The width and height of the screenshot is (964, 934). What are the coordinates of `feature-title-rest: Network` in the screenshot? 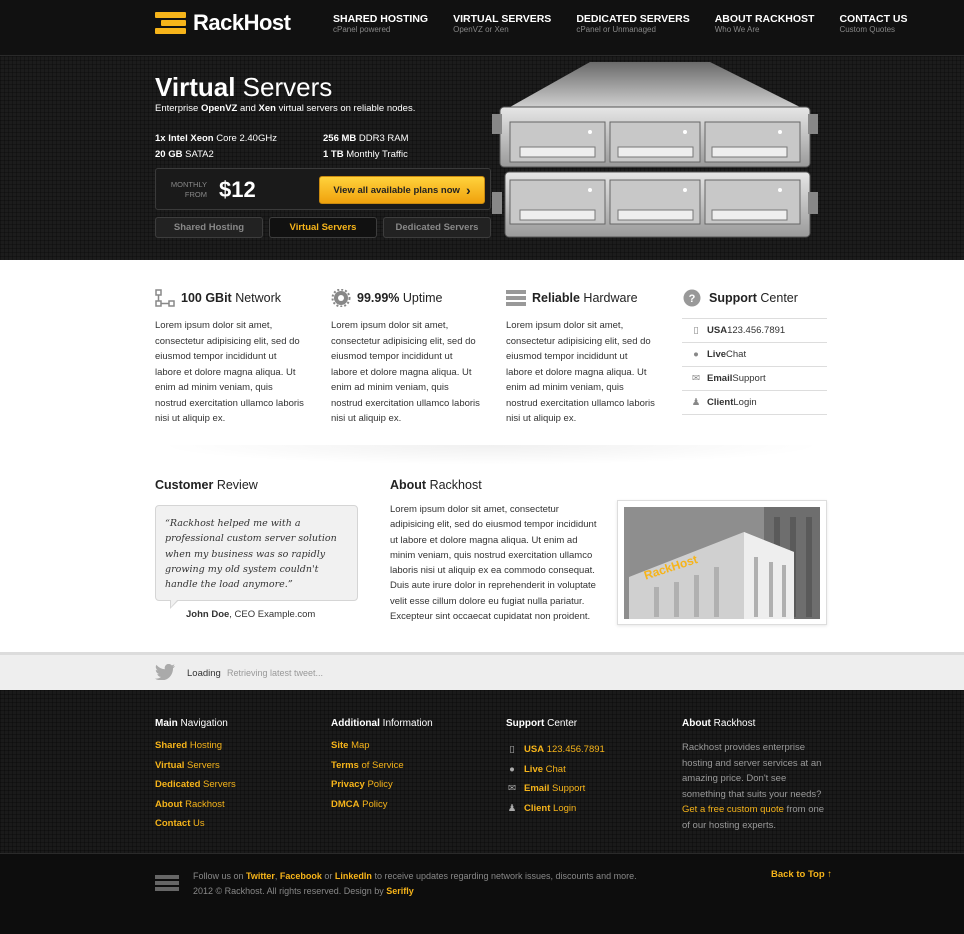 It's located at (256, 298).